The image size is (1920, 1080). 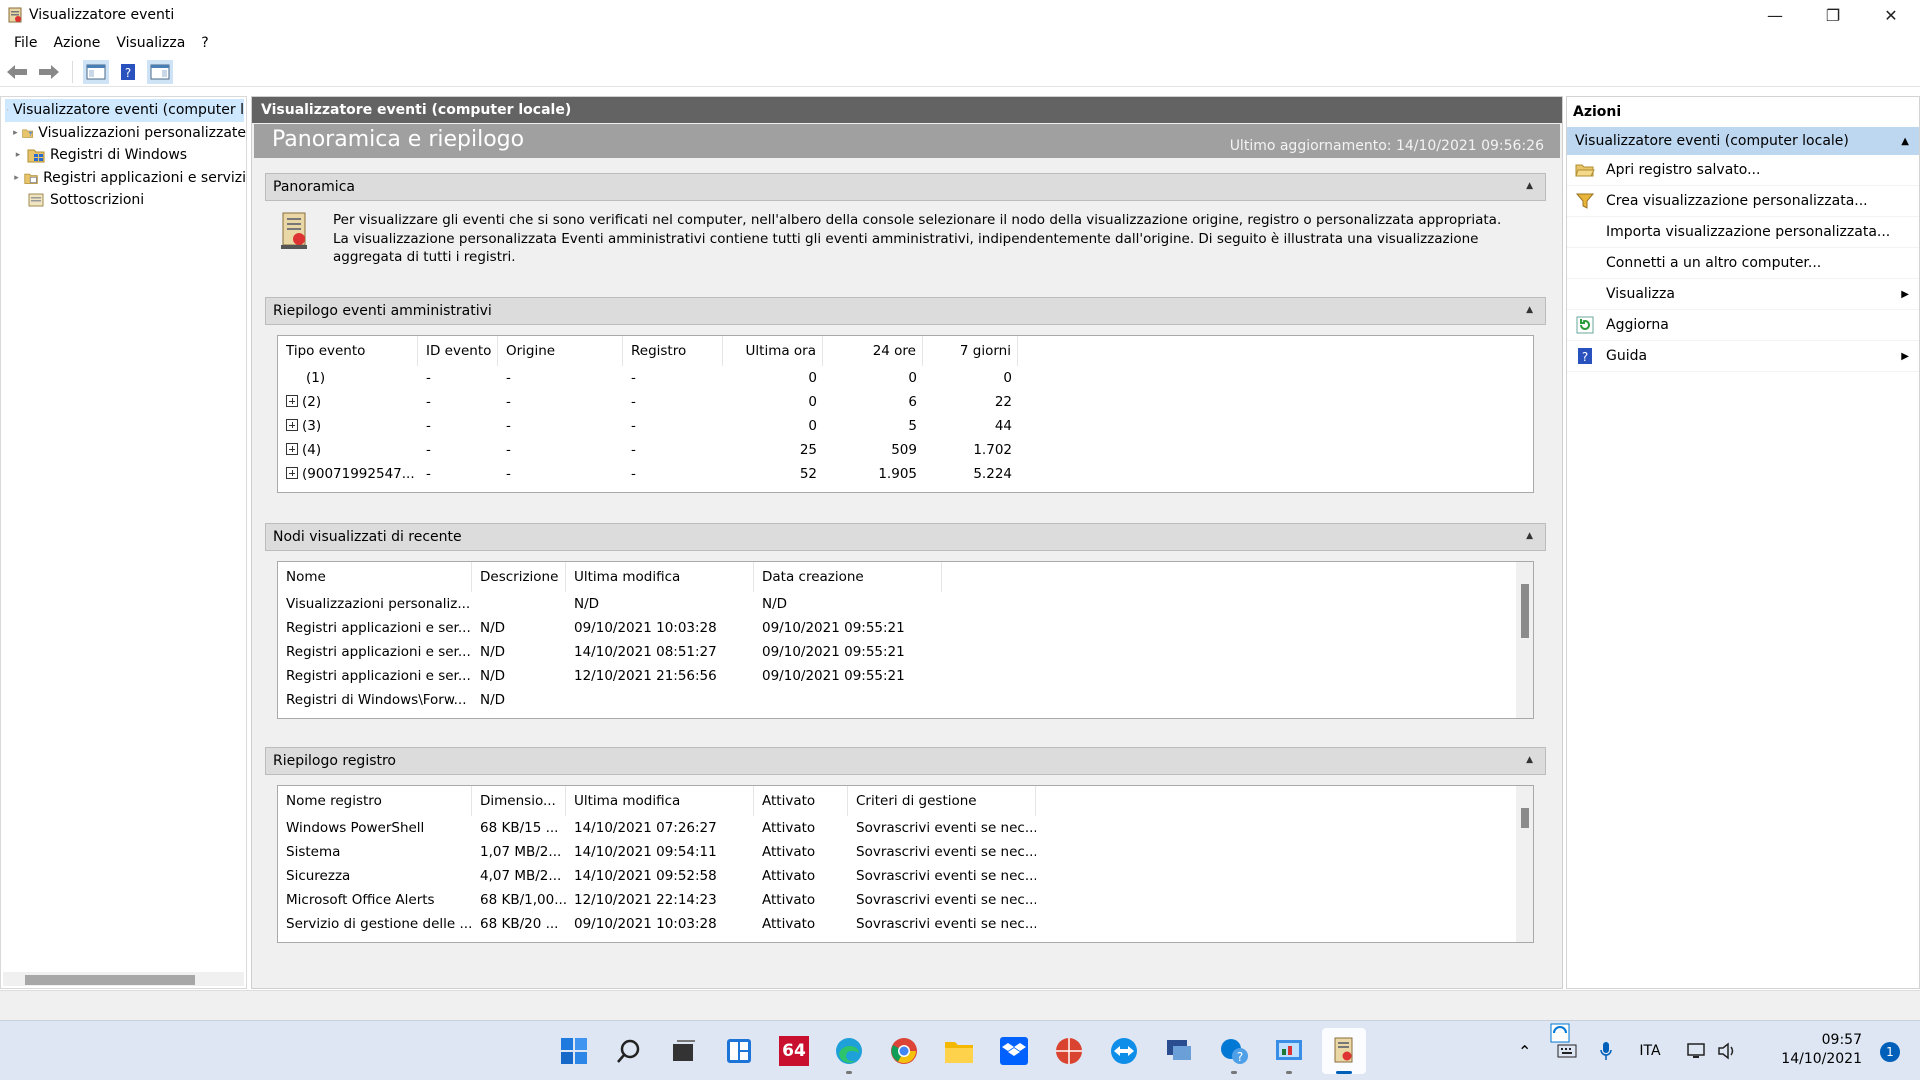 I want to click on menu-file: File, so click(x=25, y=43).